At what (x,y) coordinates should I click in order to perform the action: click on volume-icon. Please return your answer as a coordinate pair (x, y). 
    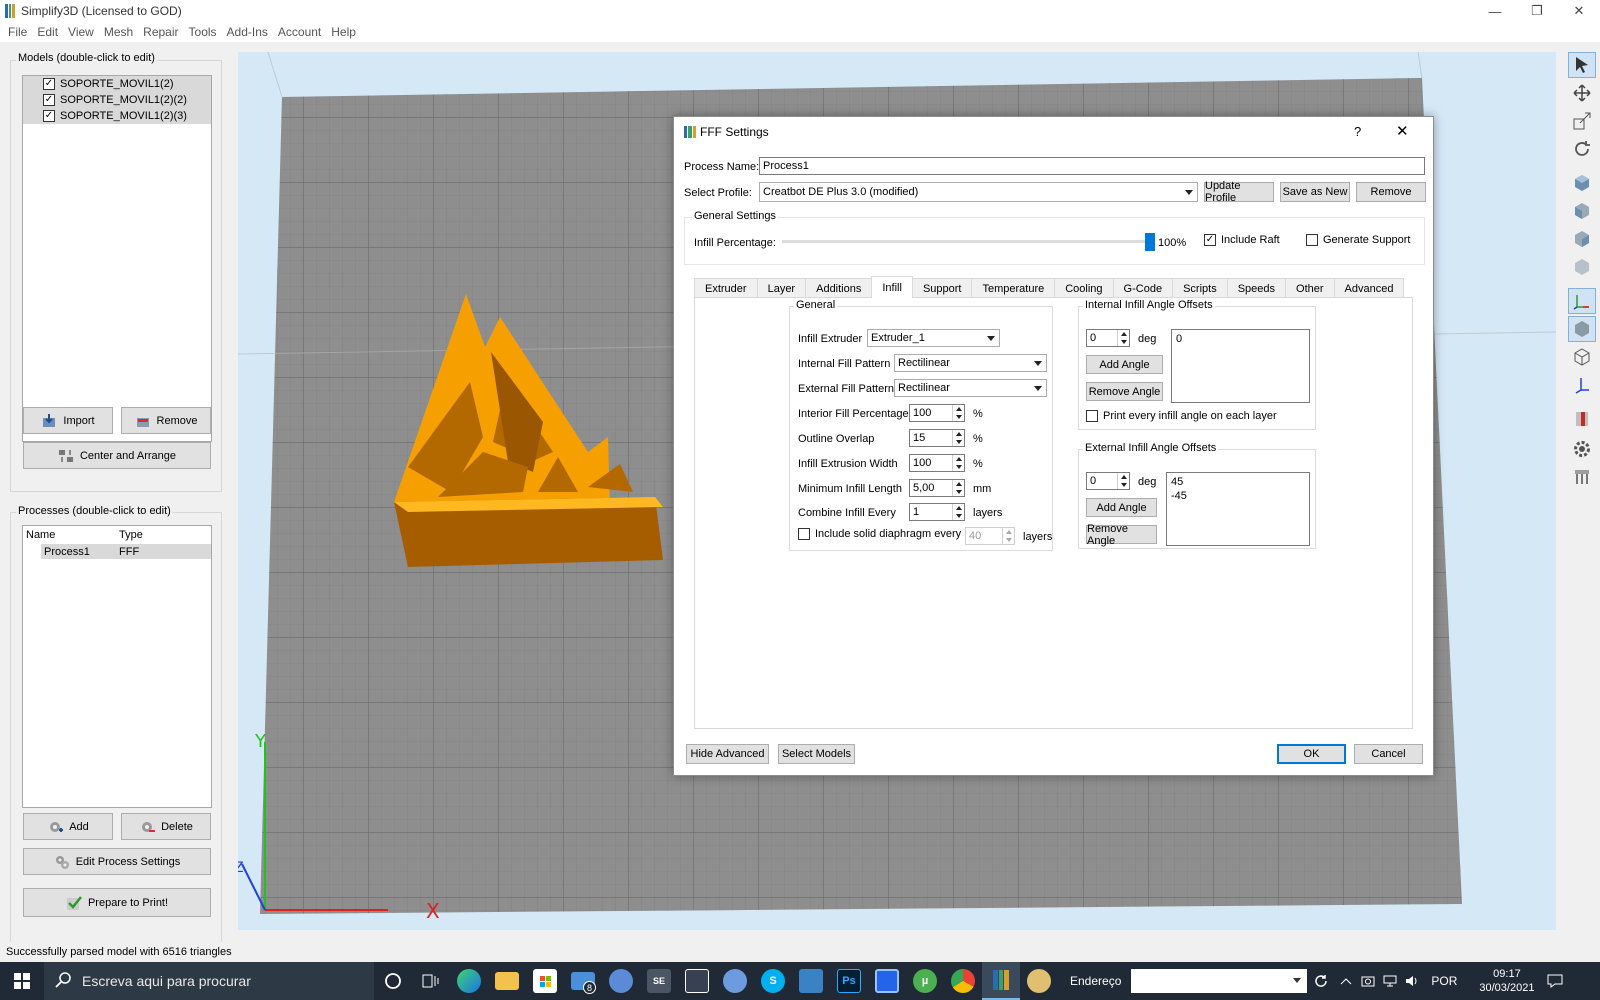
    Looking at the image, I should click on (1412, 981).